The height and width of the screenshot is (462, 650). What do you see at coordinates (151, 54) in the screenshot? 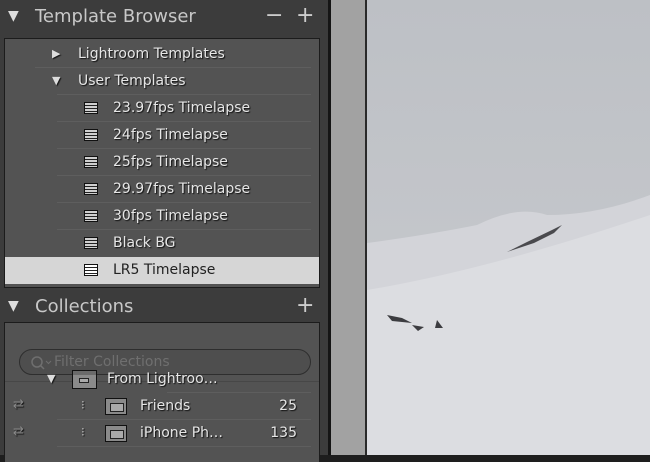
I see `folder-label: Lightroom Templates` at bounding box center [151, 54].